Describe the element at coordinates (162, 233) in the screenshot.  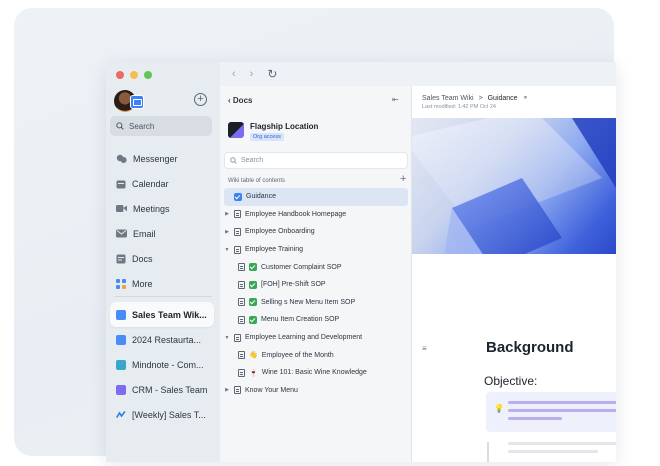
I see `nav-email: Email` at that location.